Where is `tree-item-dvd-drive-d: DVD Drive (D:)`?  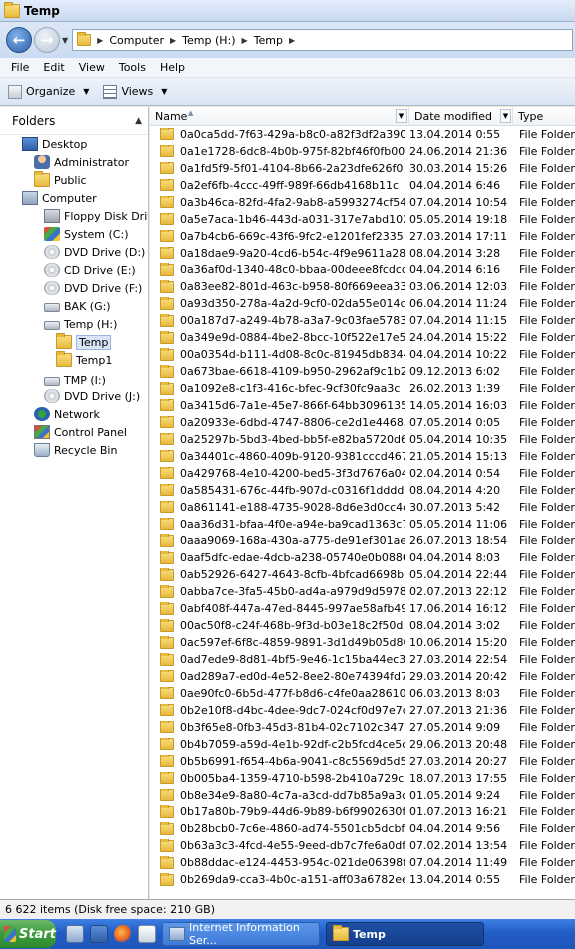 tree-item-dvd-drive-d: DVD Drive (D:) is located at coordinates (94, 252).